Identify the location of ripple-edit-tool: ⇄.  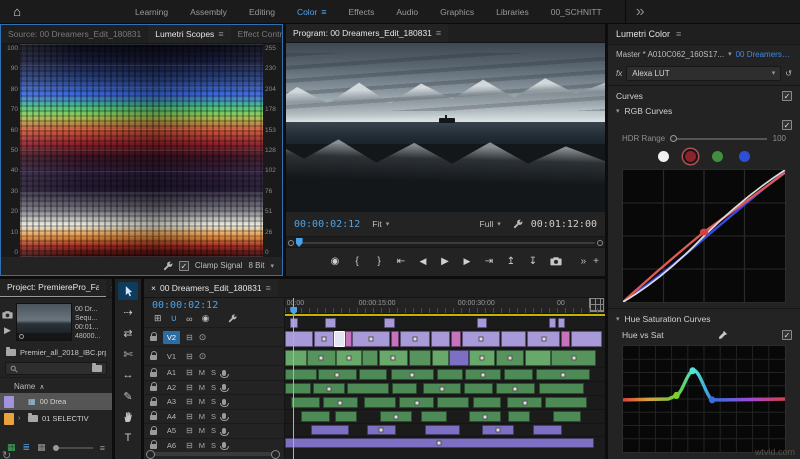
(128, 333).